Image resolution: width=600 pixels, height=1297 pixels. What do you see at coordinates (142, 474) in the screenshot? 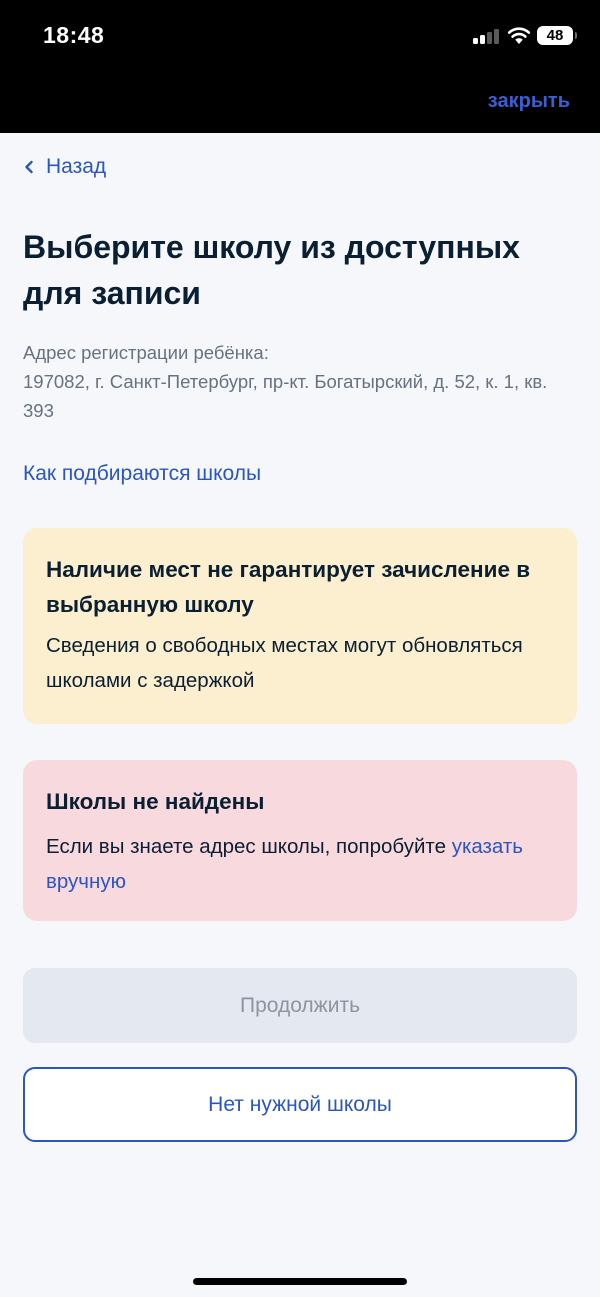
I see `how-schools-selected-link: Как подбираются школы` at bounding box center [142, 474].